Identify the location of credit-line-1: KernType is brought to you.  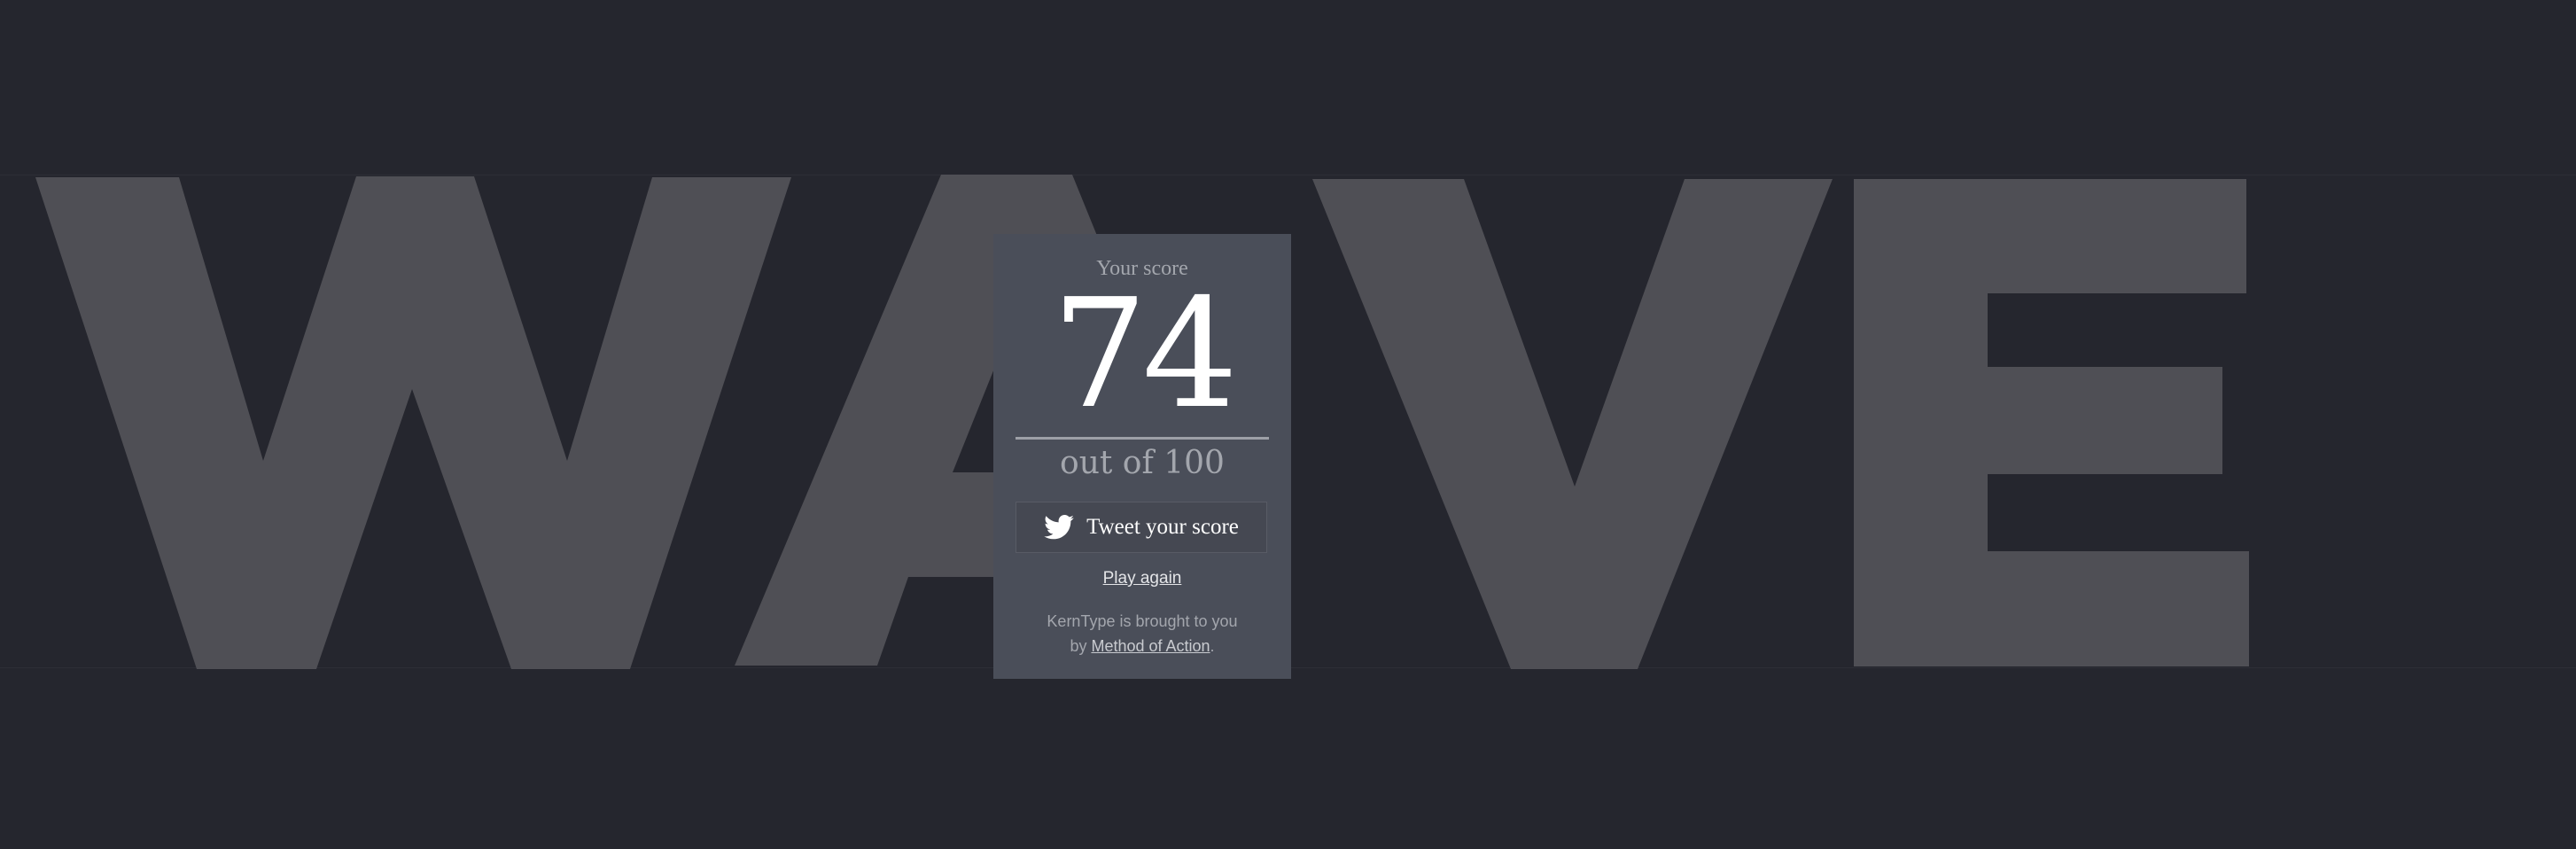
(1142, 621).